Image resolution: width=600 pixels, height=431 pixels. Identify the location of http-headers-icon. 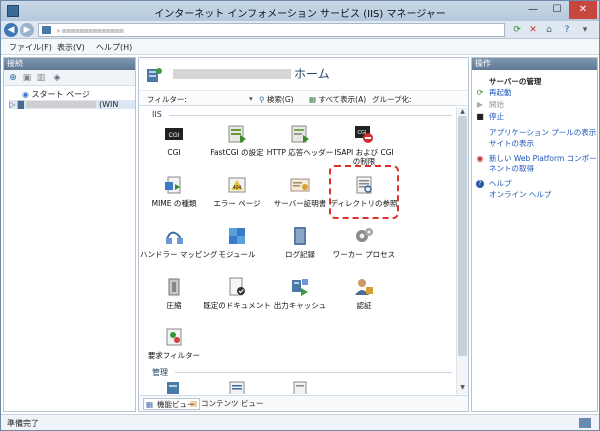
(300, 134).